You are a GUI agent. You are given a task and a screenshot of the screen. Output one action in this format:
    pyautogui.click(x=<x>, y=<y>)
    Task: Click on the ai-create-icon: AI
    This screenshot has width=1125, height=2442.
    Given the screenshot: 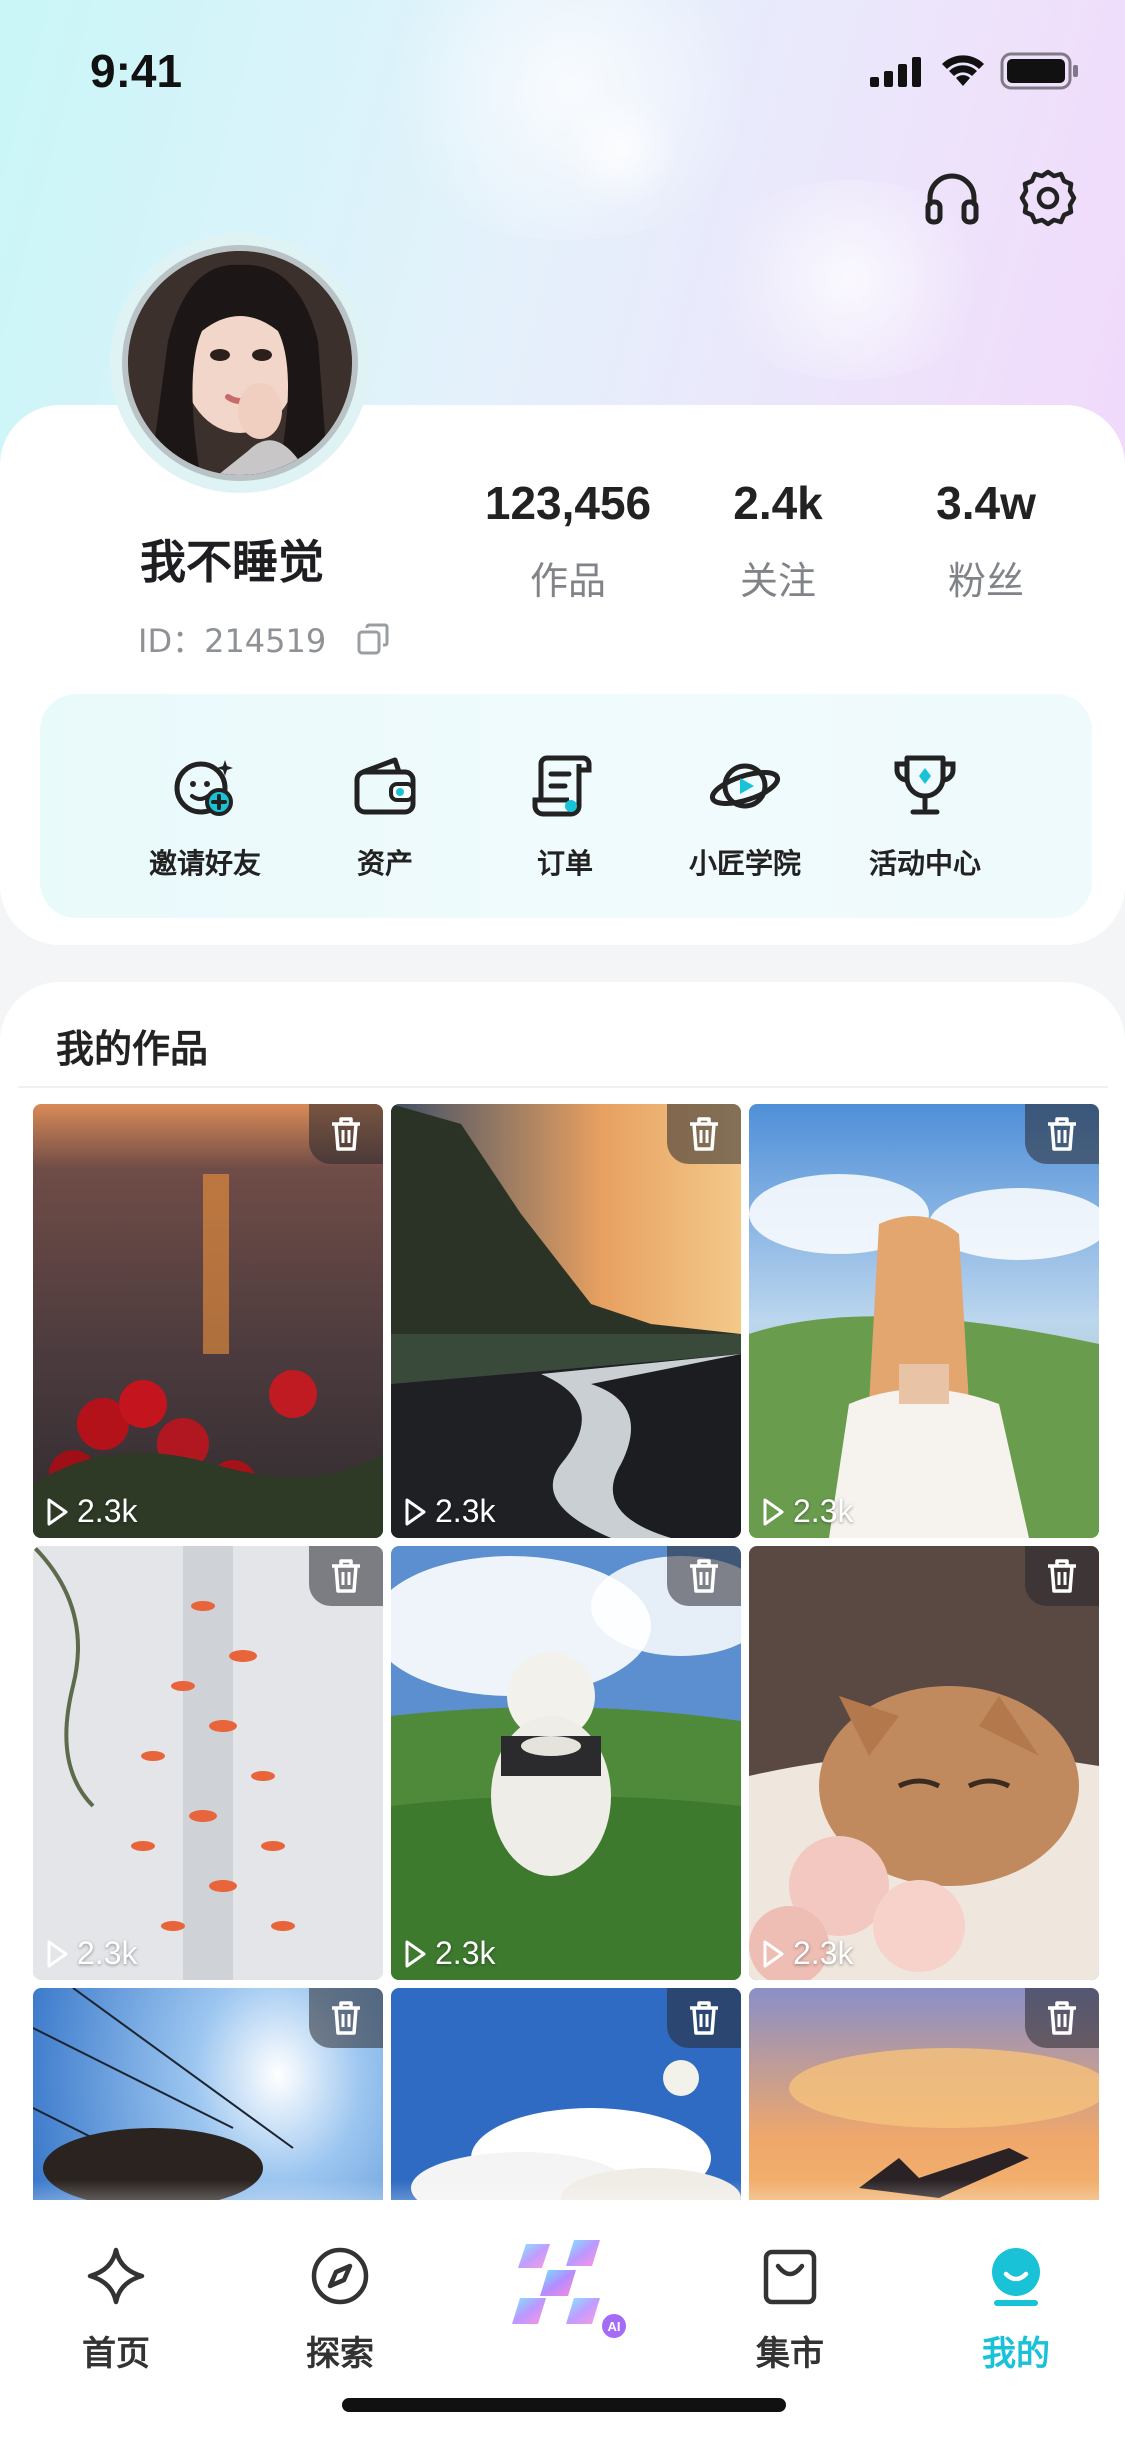 What is the action you would take?
    pyautogui.click(x=569, y=2289)
    